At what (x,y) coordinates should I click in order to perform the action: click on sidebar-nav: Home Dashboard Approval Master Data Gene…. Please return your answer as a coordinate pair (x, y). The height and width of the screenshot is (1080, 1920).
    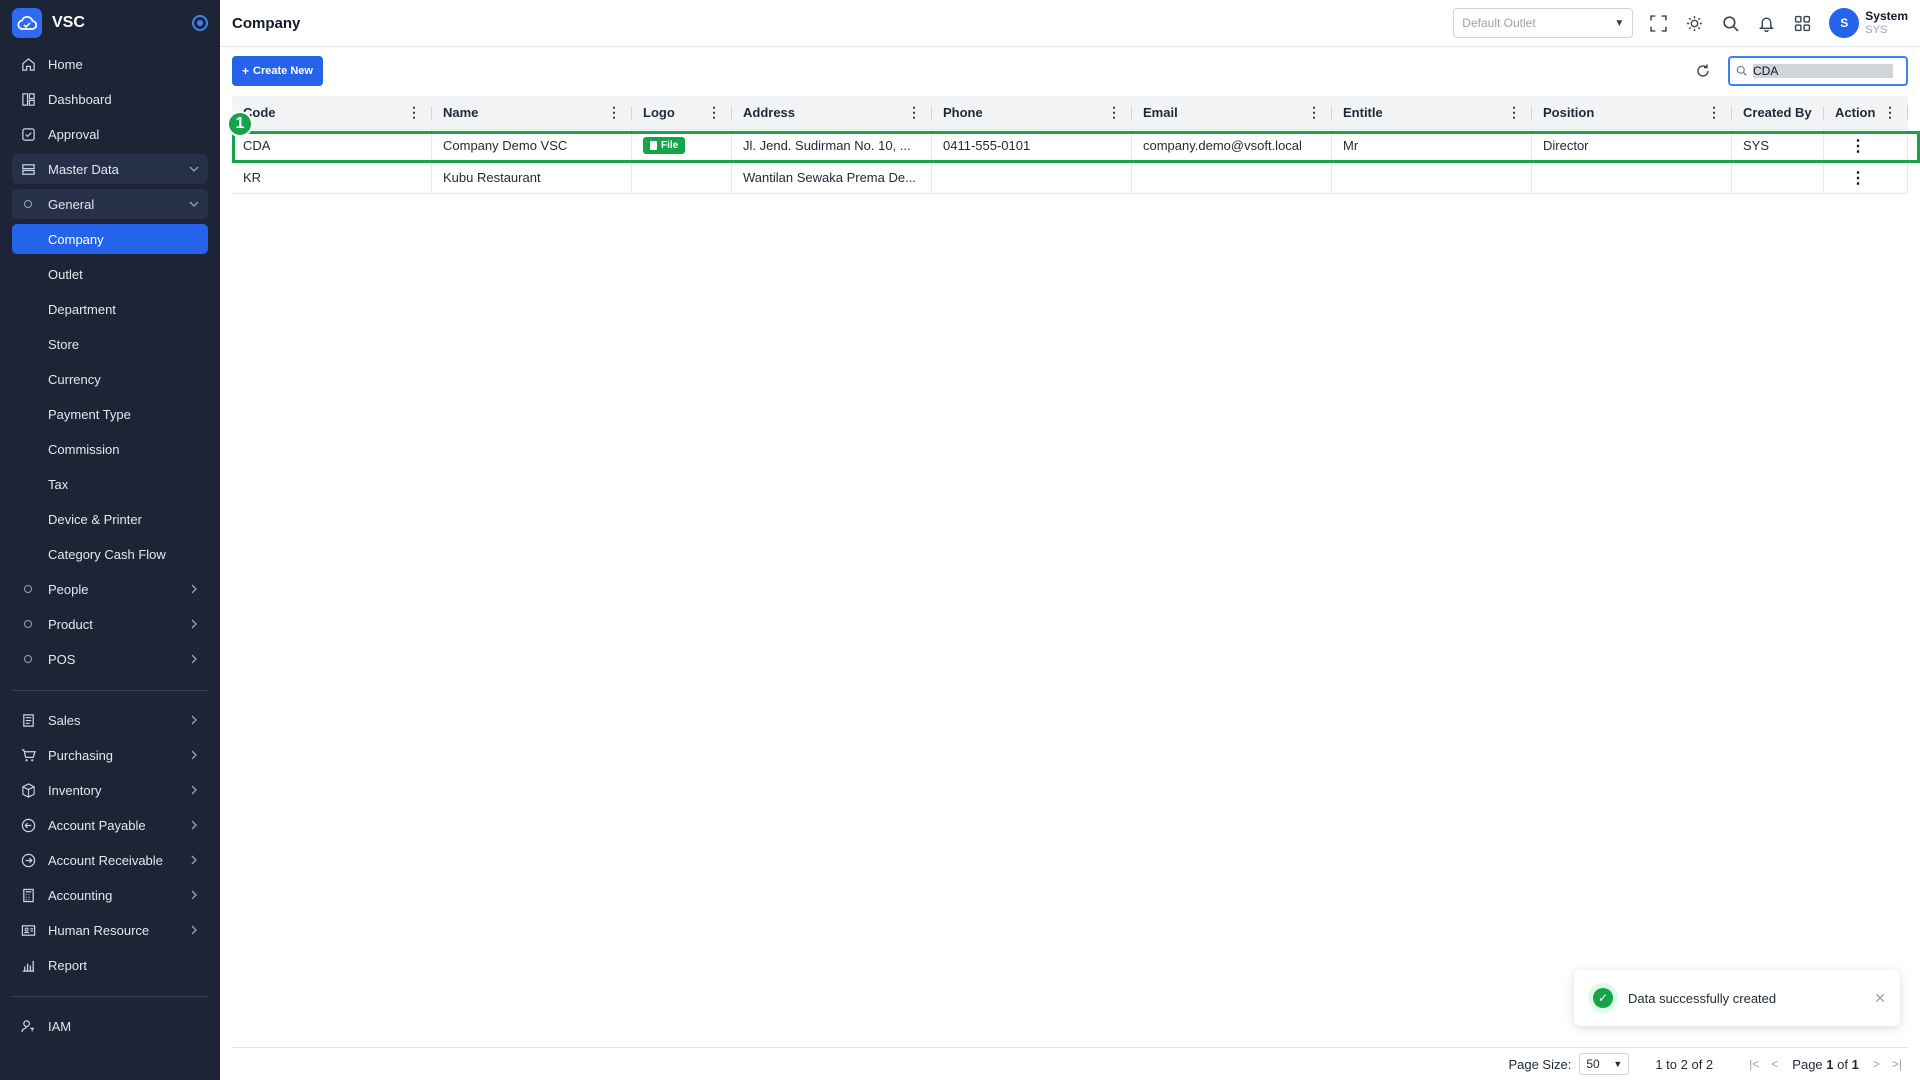
    Looking at the image, I should click on (110, 545).